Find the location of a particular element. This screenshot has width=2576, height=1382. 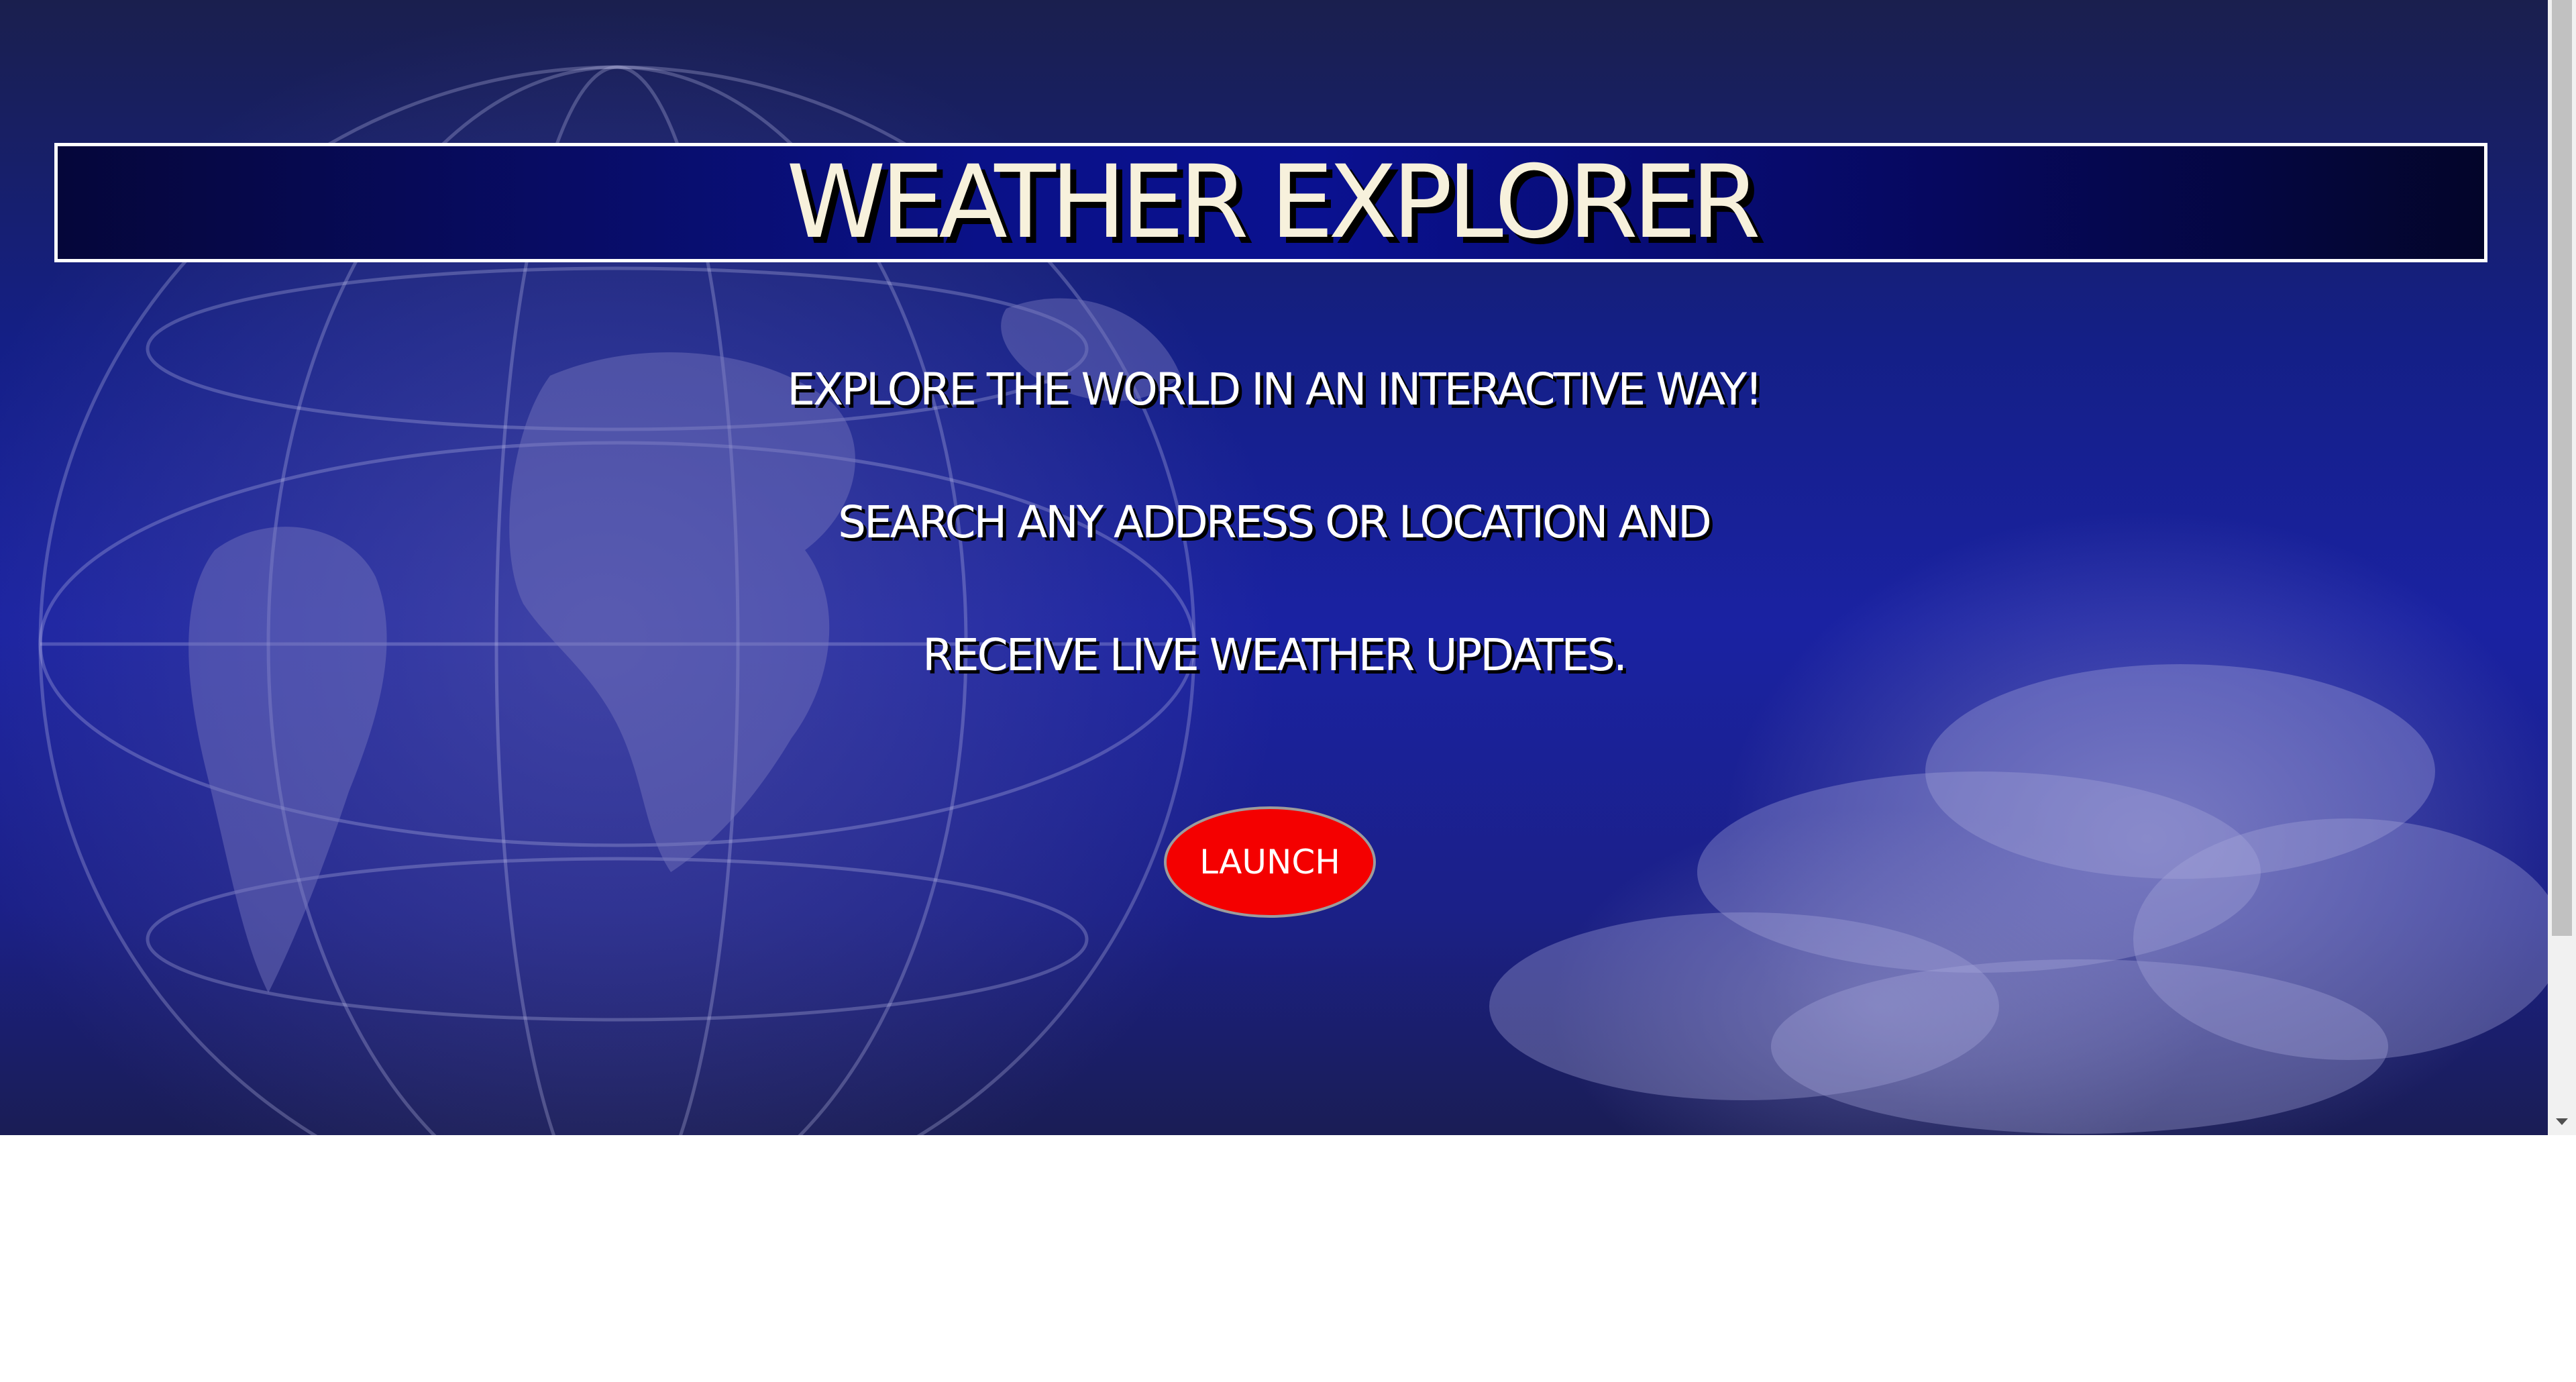

title-banner: WEATHER EXPLORER is located at coordinates (1270, 202).